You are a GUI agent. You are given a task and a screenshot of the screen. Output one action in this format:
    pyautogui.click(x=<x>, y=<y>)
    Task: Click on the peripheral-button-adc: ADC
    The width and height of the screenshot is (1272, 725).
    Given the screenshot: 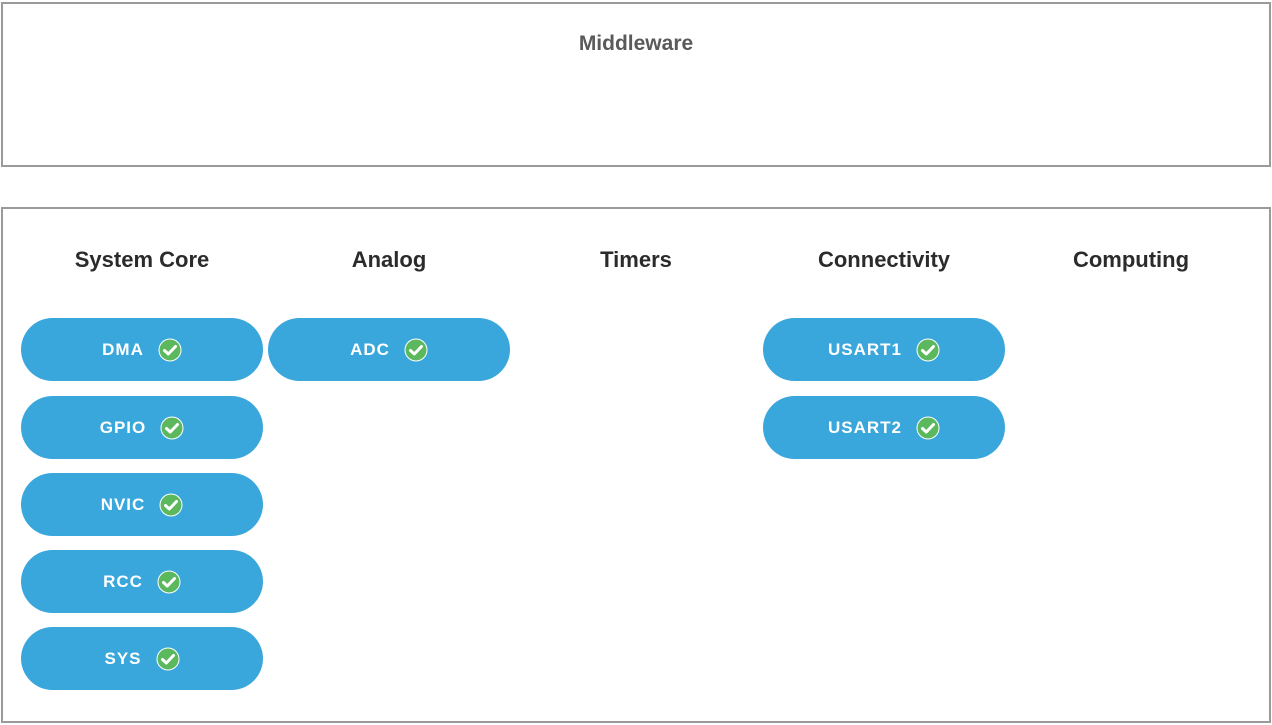 What is the action you would take?
    pyautogui.click(x=389, y=349)
    